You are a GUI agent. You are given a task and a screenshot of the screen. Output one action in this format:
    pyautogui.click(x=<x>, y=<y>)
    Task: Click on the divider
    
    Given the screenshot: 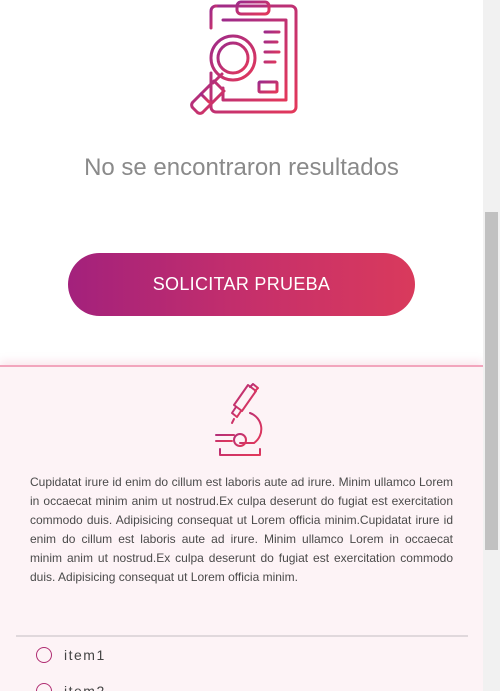 What is the action you would take?
    pyautogui.click(x=242, y=636)
    